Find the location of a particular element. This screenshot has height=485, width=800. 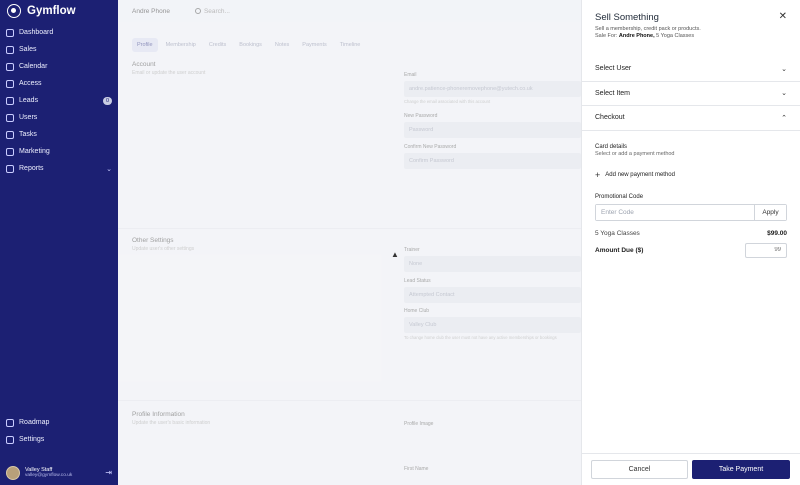

sidebar-item-leads: Leads 0 is located at coordinates (59, 100).